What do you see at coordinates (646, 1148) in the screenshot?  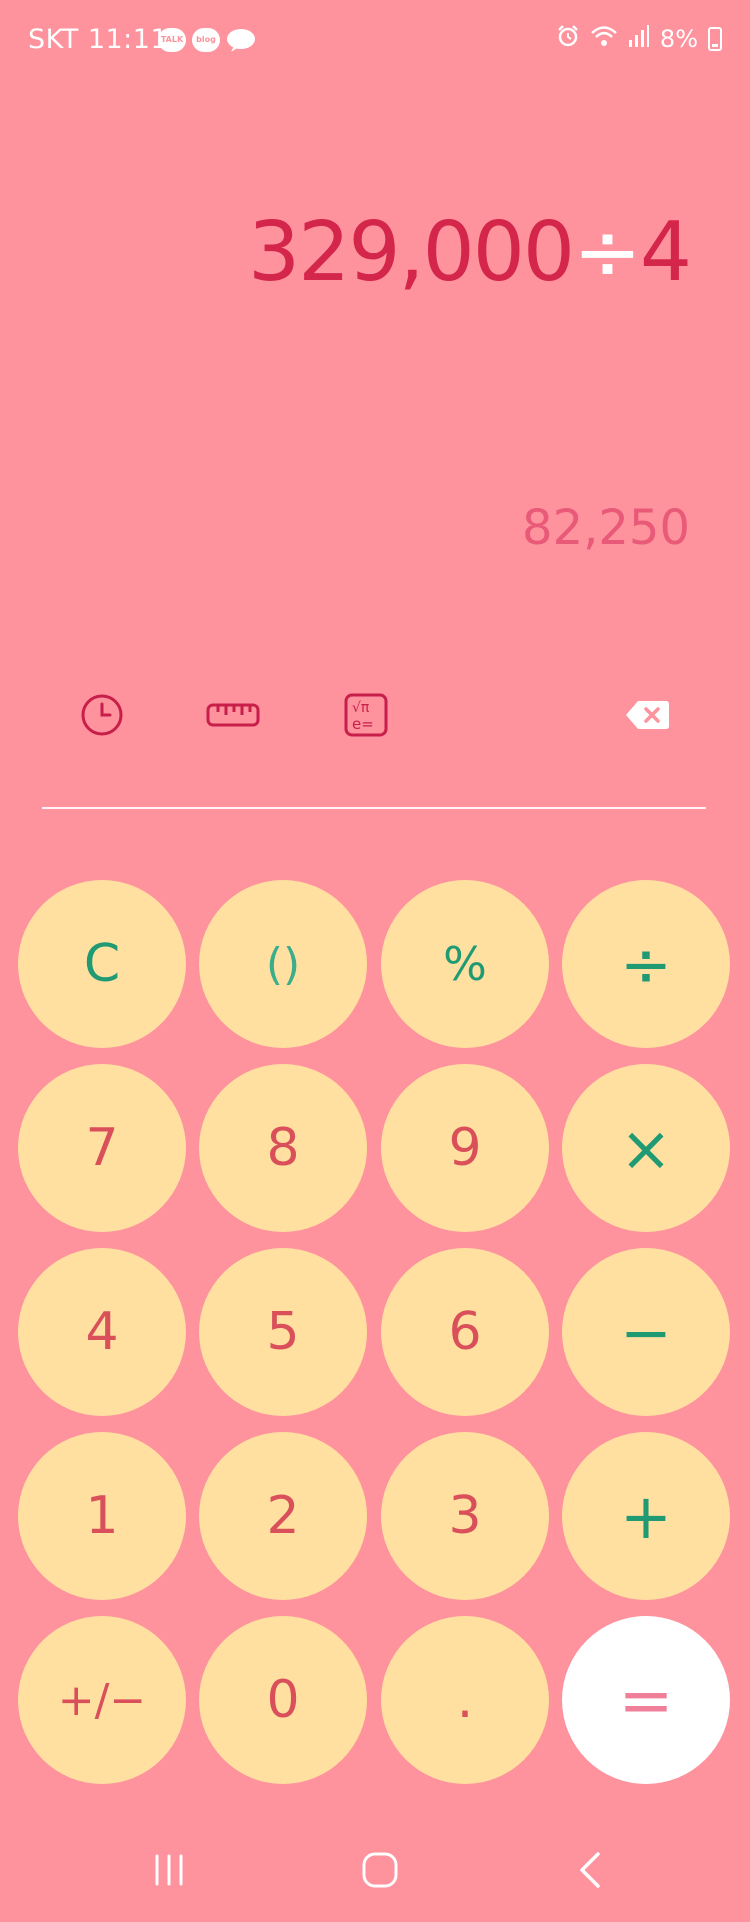 I see `multiply-button: ×` at bounding box center [646, 1148].